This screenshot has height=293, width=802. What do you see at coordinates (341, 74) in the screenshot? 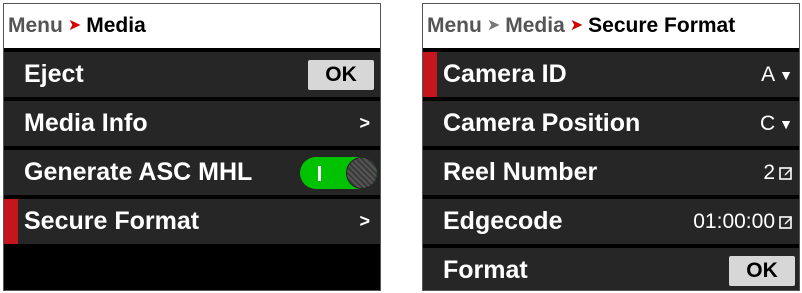
I see `eject-ok-button: OK` at bounding box center [341, 74].